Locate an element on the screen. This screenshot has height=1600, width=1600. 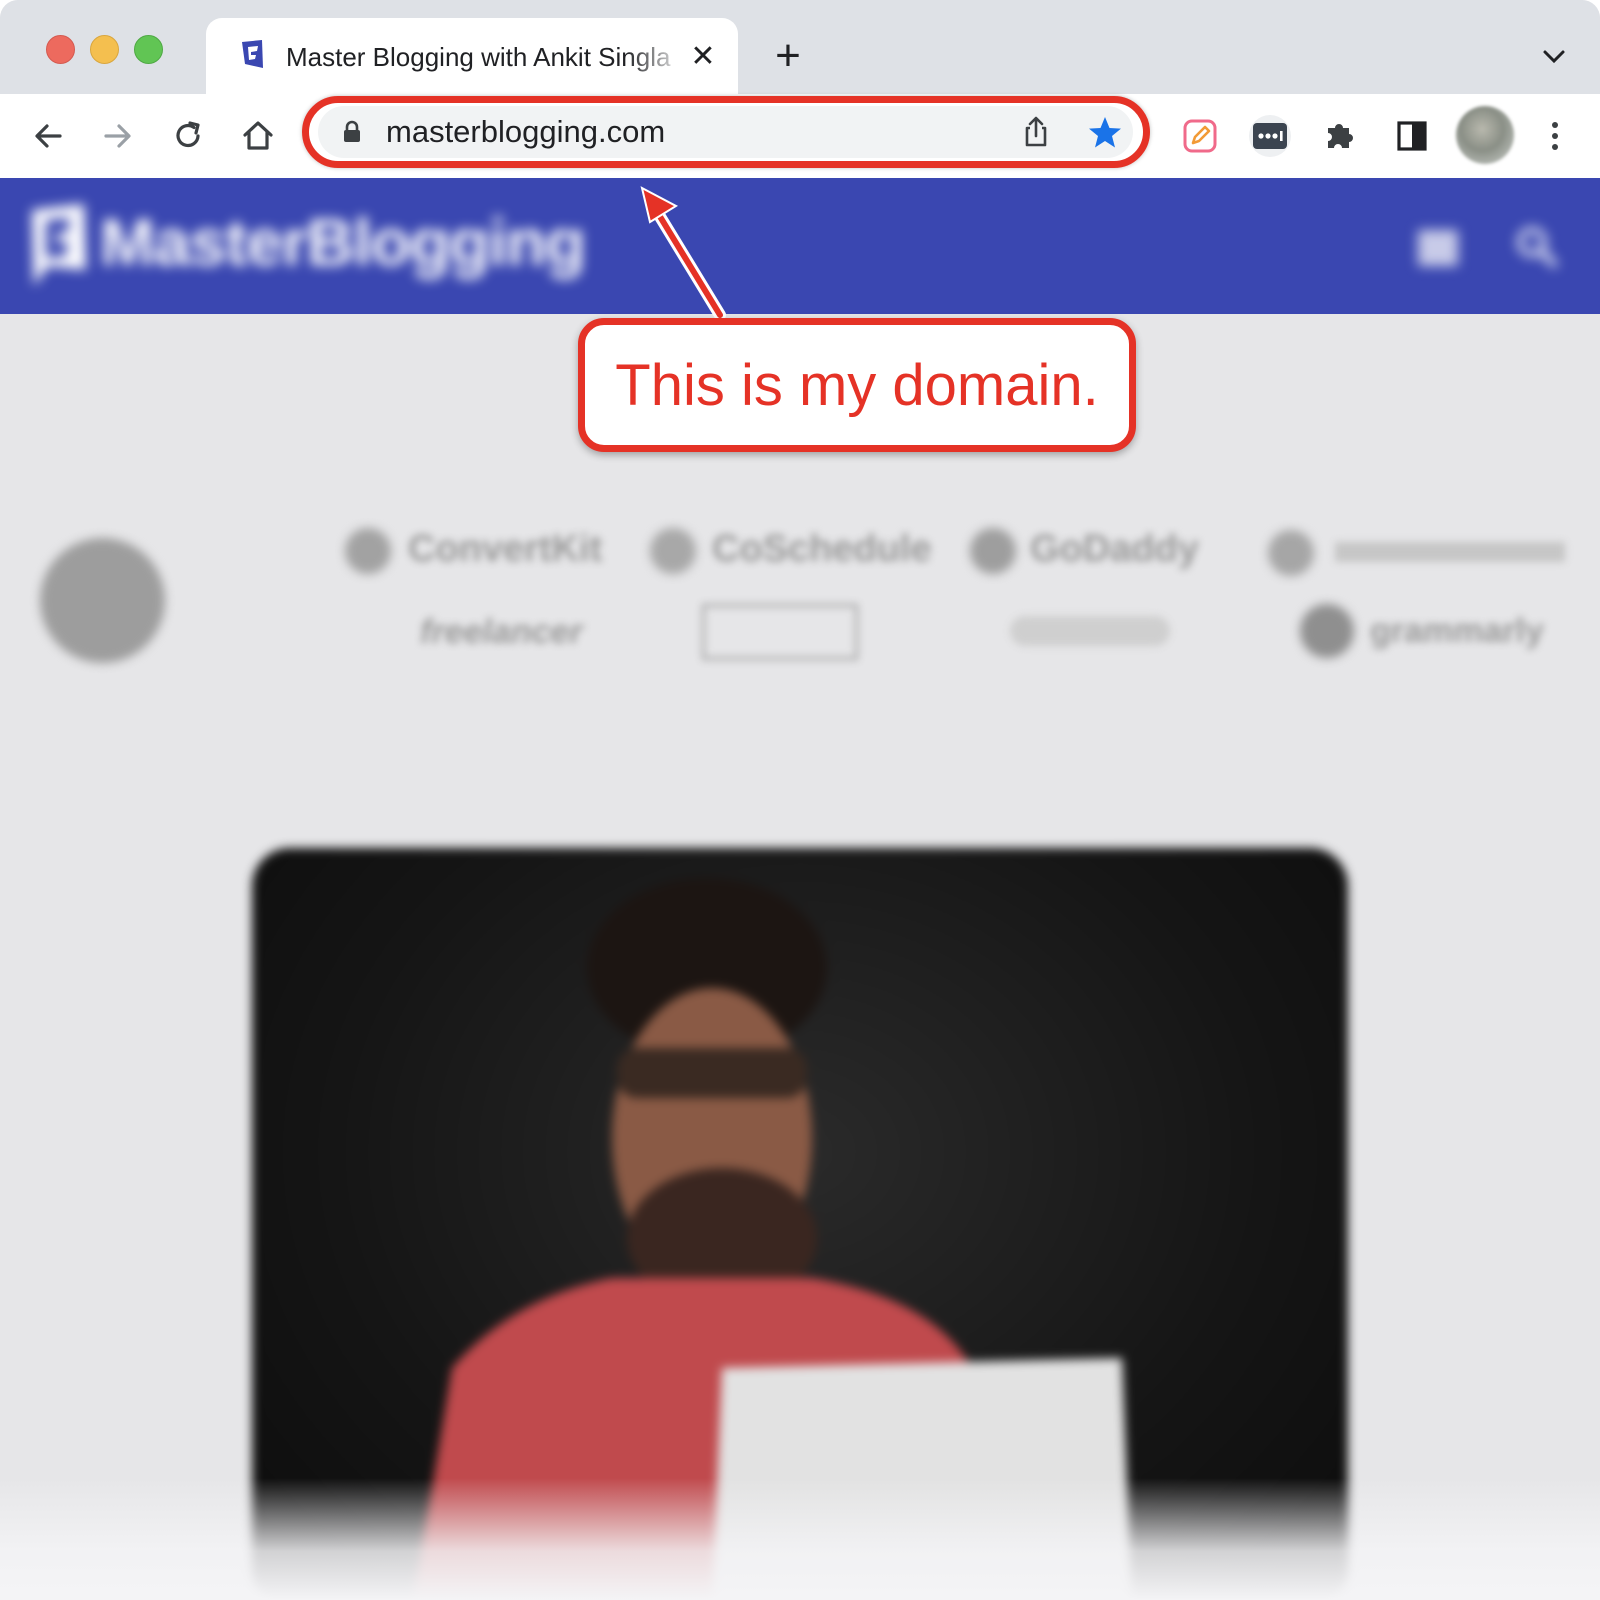
browser-toolbar: masterblogging.com is located at coordinates (800, 136).